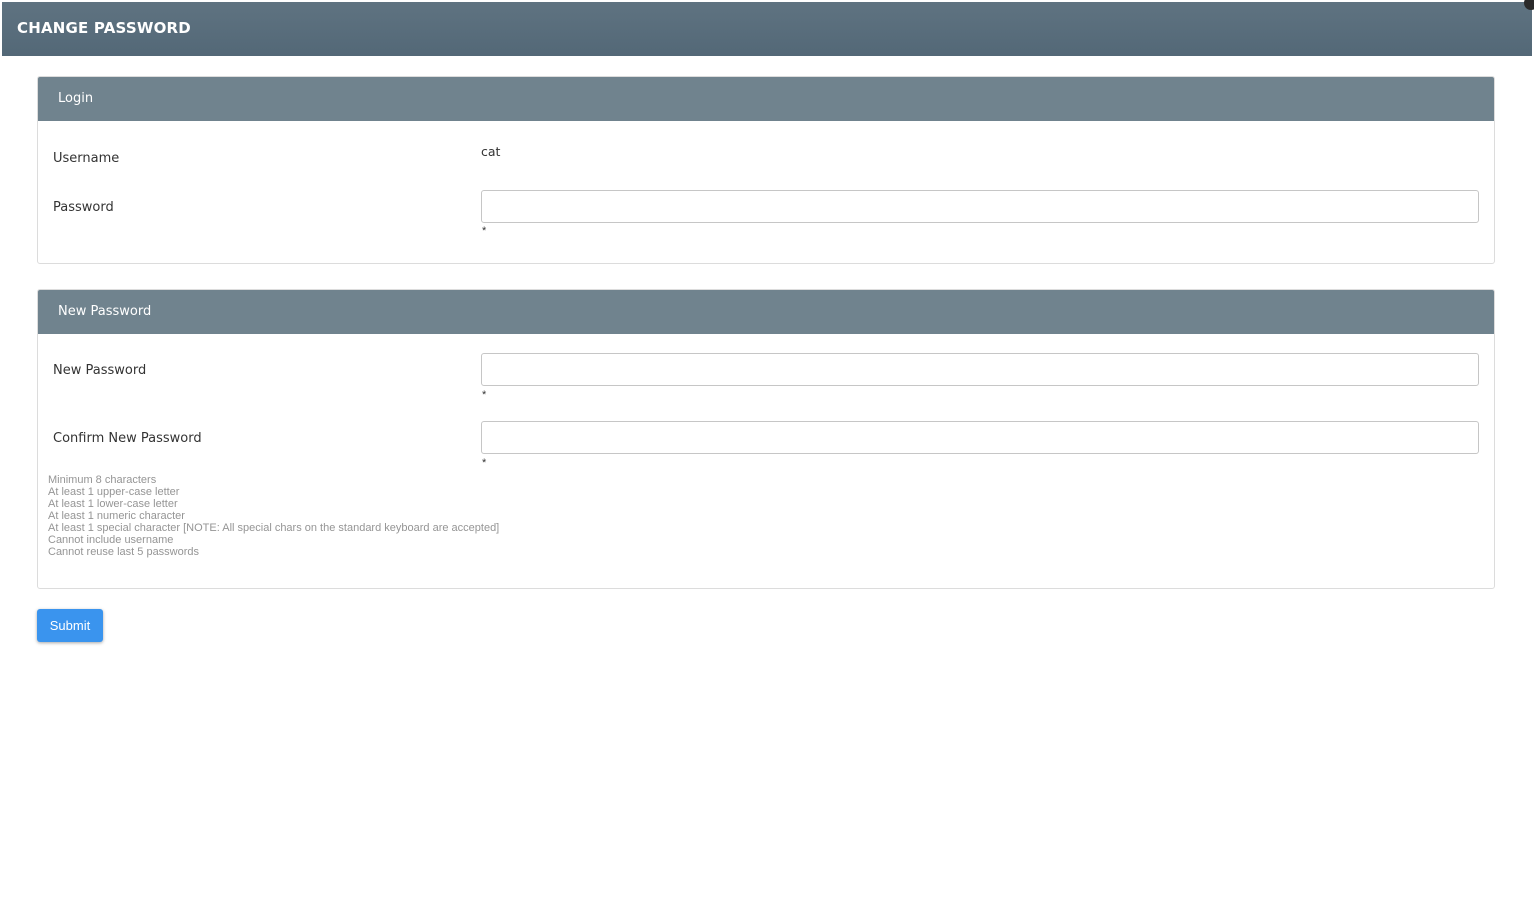 The image size is (1534, 910). What do you see at coordinates (114, 492) in the screenshot?
I see `password-rule: At least 1 upper-case letter` at bounding box center [114, 492].